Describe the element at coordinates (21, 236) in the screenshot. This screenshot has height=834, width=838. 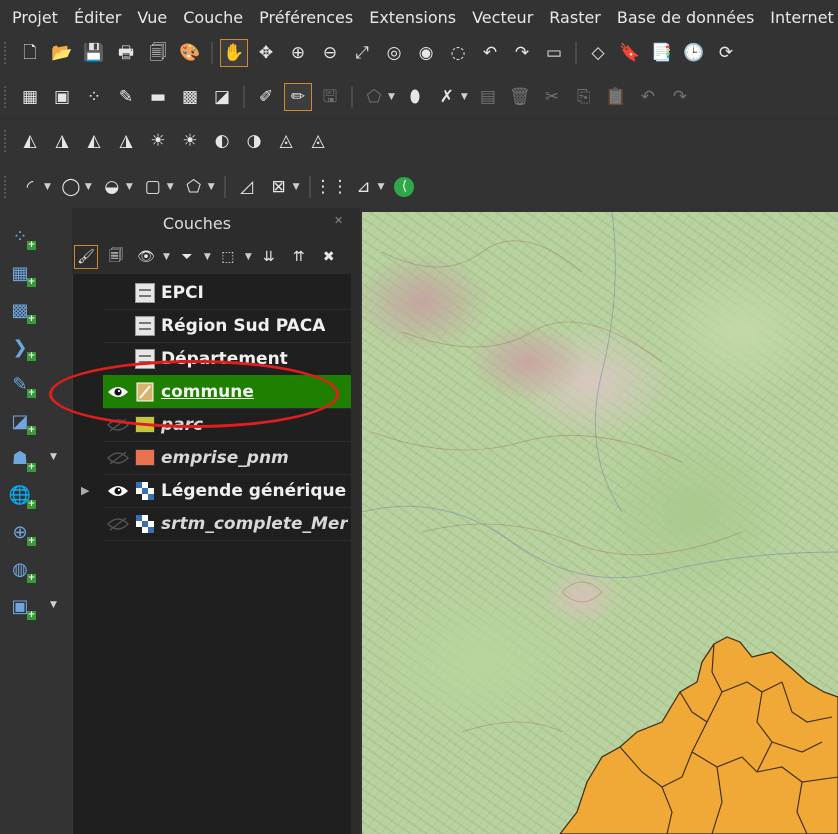
I see `add-delimited-text-button: ⁘ +` at that location.